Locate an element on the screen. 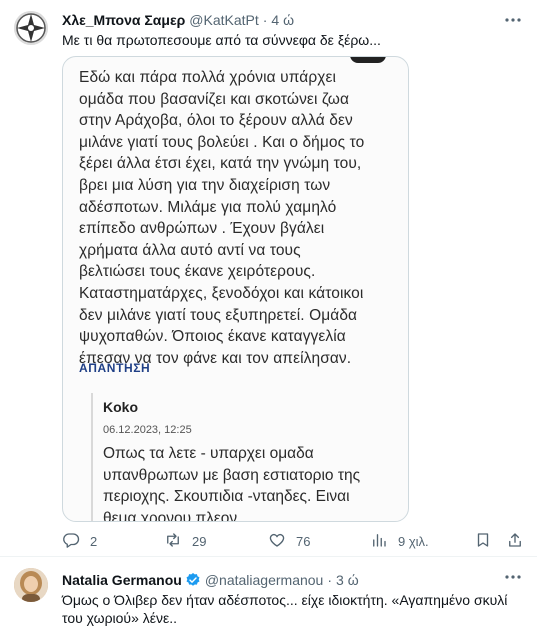 This screenshot has height=636, width=537. reply-date: 06.12.2023, 12:25 is located at coordinates (147, 430).